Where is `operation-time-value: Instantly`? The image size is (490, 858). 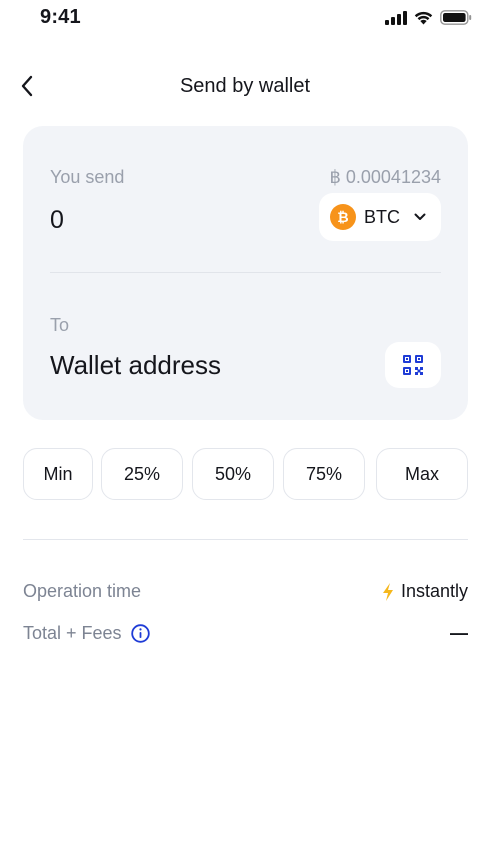 operation-time-value: Instantly is located at coordinates (424, 591).